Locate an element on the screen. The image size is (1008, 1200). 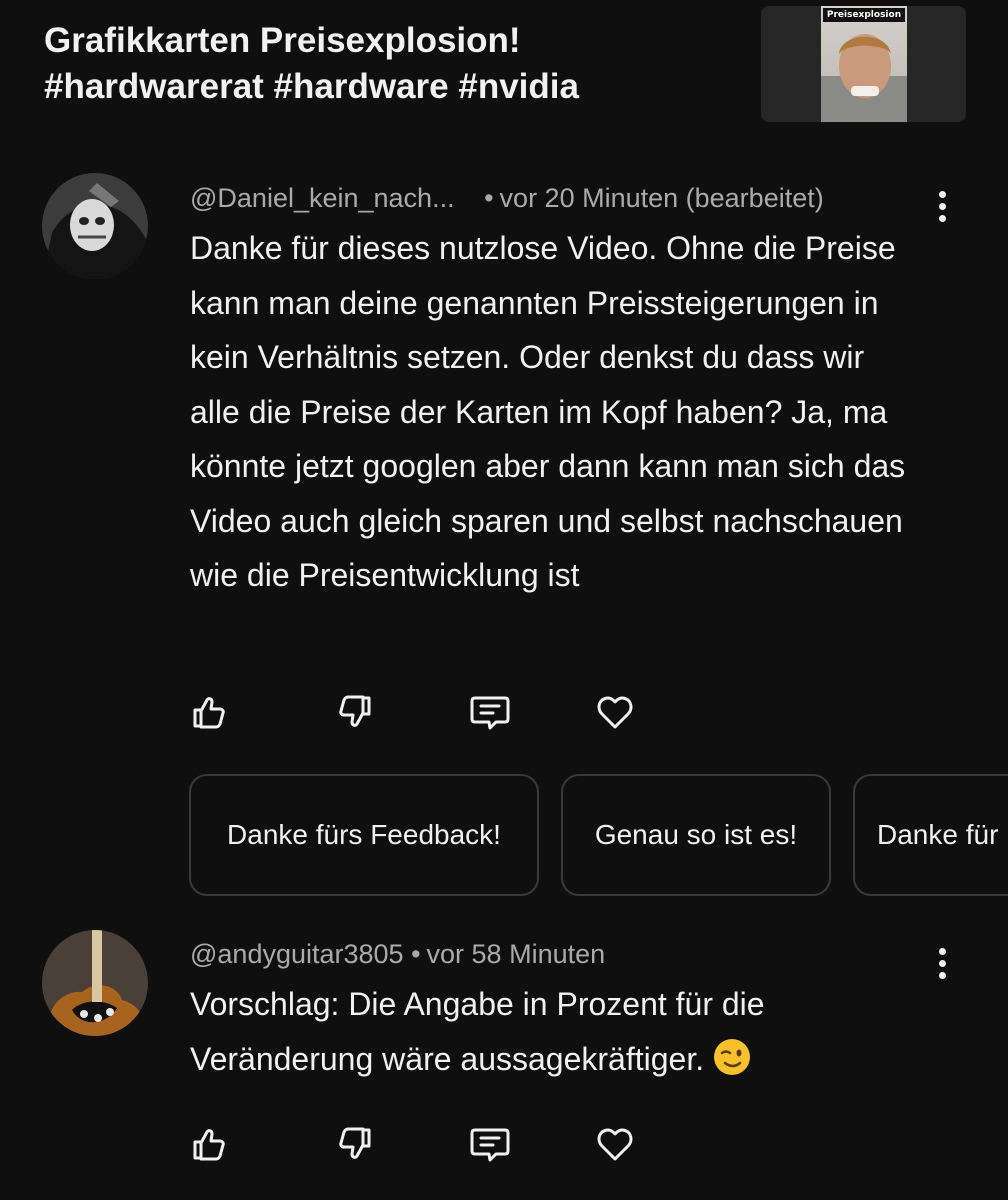
comment-meta: @andyguitar3805 • vor 58 Minuten is located at coordinates (397, 954).